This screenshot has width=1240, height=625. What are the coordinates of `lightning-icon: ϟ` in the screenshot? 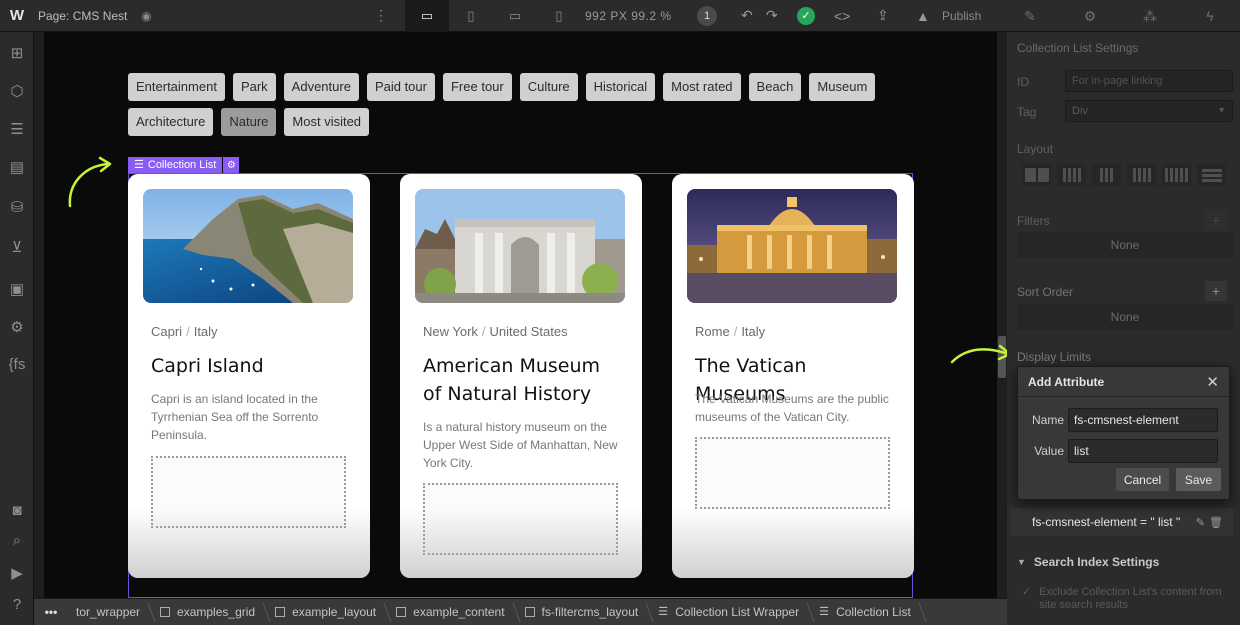 It's located at (1210, 16).